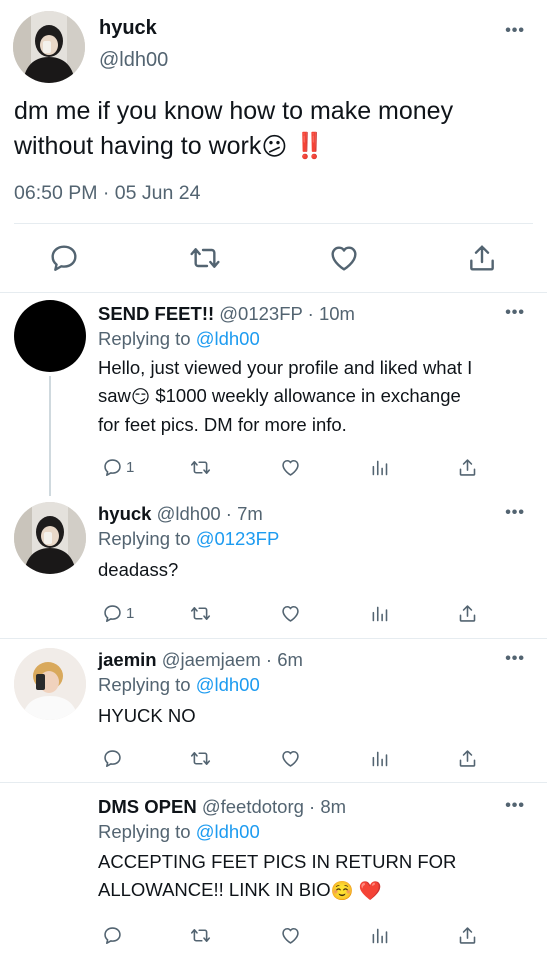 Image resolution: width=547 pixels, height=960 pixels. What do you see at coordinates (313, 890) in the screenshot?
I see `reply-text-line: ALLOWANCE!! LINK IN BIO☺️ ❤️` at bounding box center [313, 890].